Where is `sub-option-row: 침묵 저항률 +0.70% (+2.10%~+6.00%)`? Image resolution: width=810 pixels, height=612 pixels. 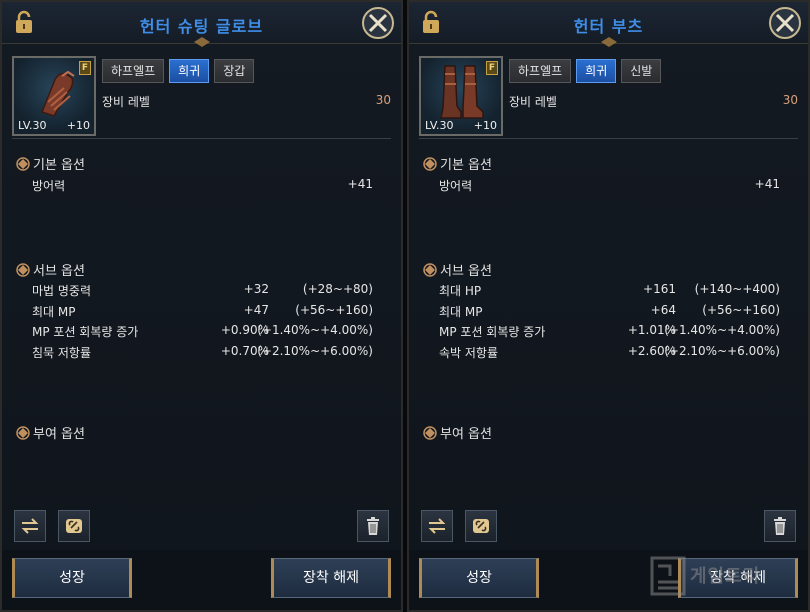
sub-option-row: 침묵 저항률 +0.70% (+2.10%~+6.00%) is located at coordinates (202, 352).